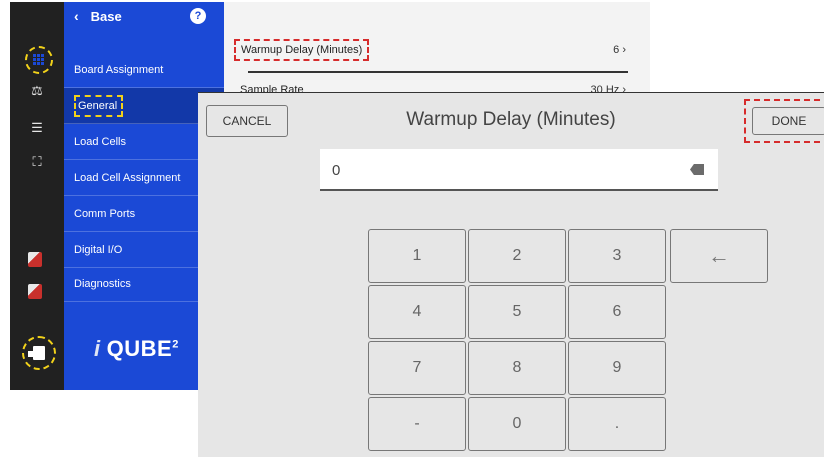 This screenshot has width=824, height=457. Describe the element at coordinates (617, 312) in the screenshot. I see `key-6: 6` at that location.